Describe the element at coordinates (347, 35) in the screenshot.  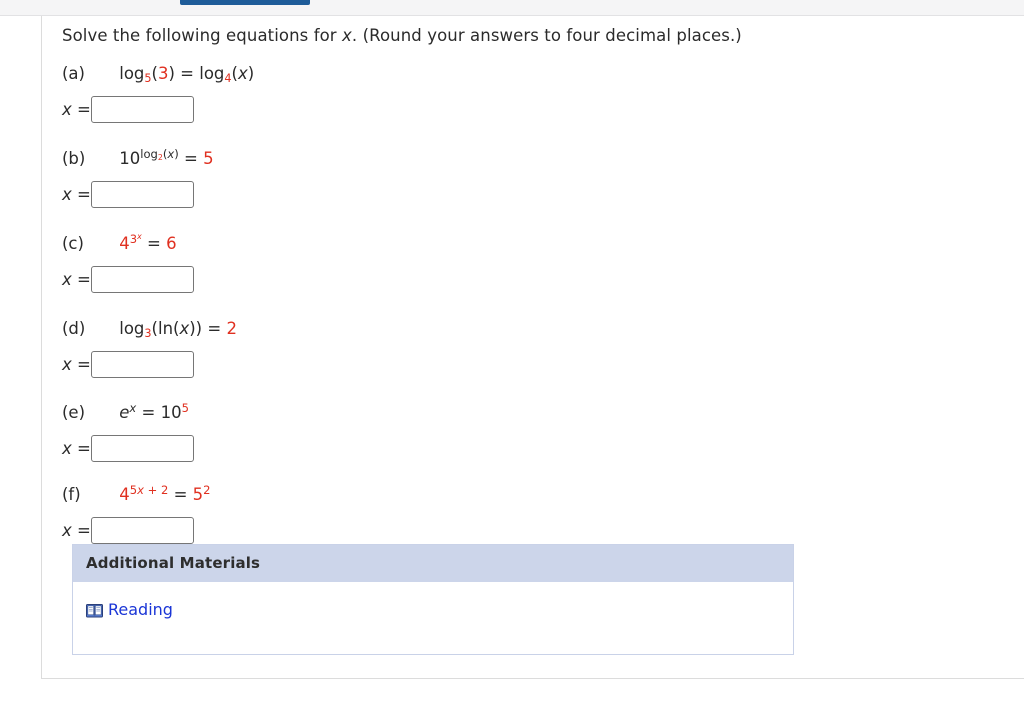
I see `prompt-variable: x` at that location.